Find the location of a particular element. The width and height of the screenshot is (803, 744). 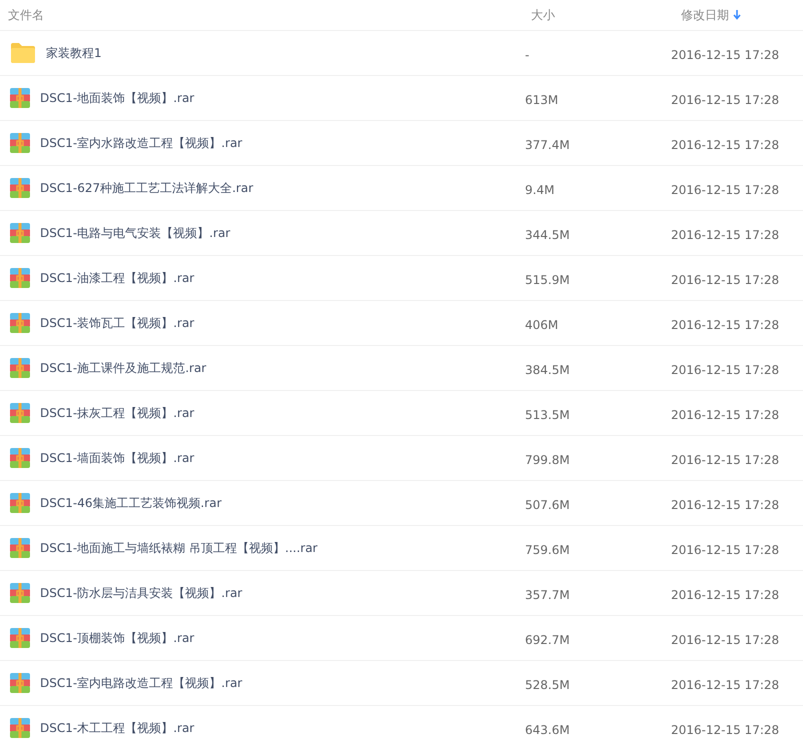

file-size: 507.6M is located at coordinates (547, 505).